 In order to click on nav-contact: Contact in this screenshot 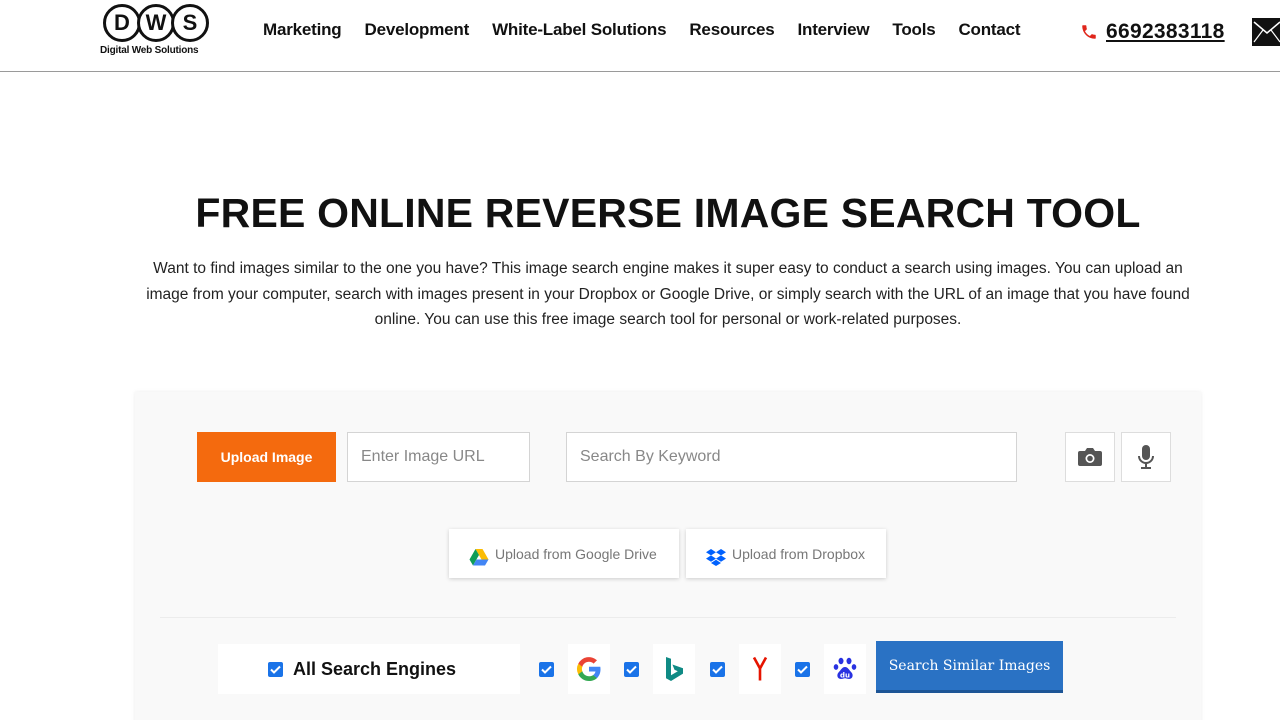, I will do `click(989, 30)`.